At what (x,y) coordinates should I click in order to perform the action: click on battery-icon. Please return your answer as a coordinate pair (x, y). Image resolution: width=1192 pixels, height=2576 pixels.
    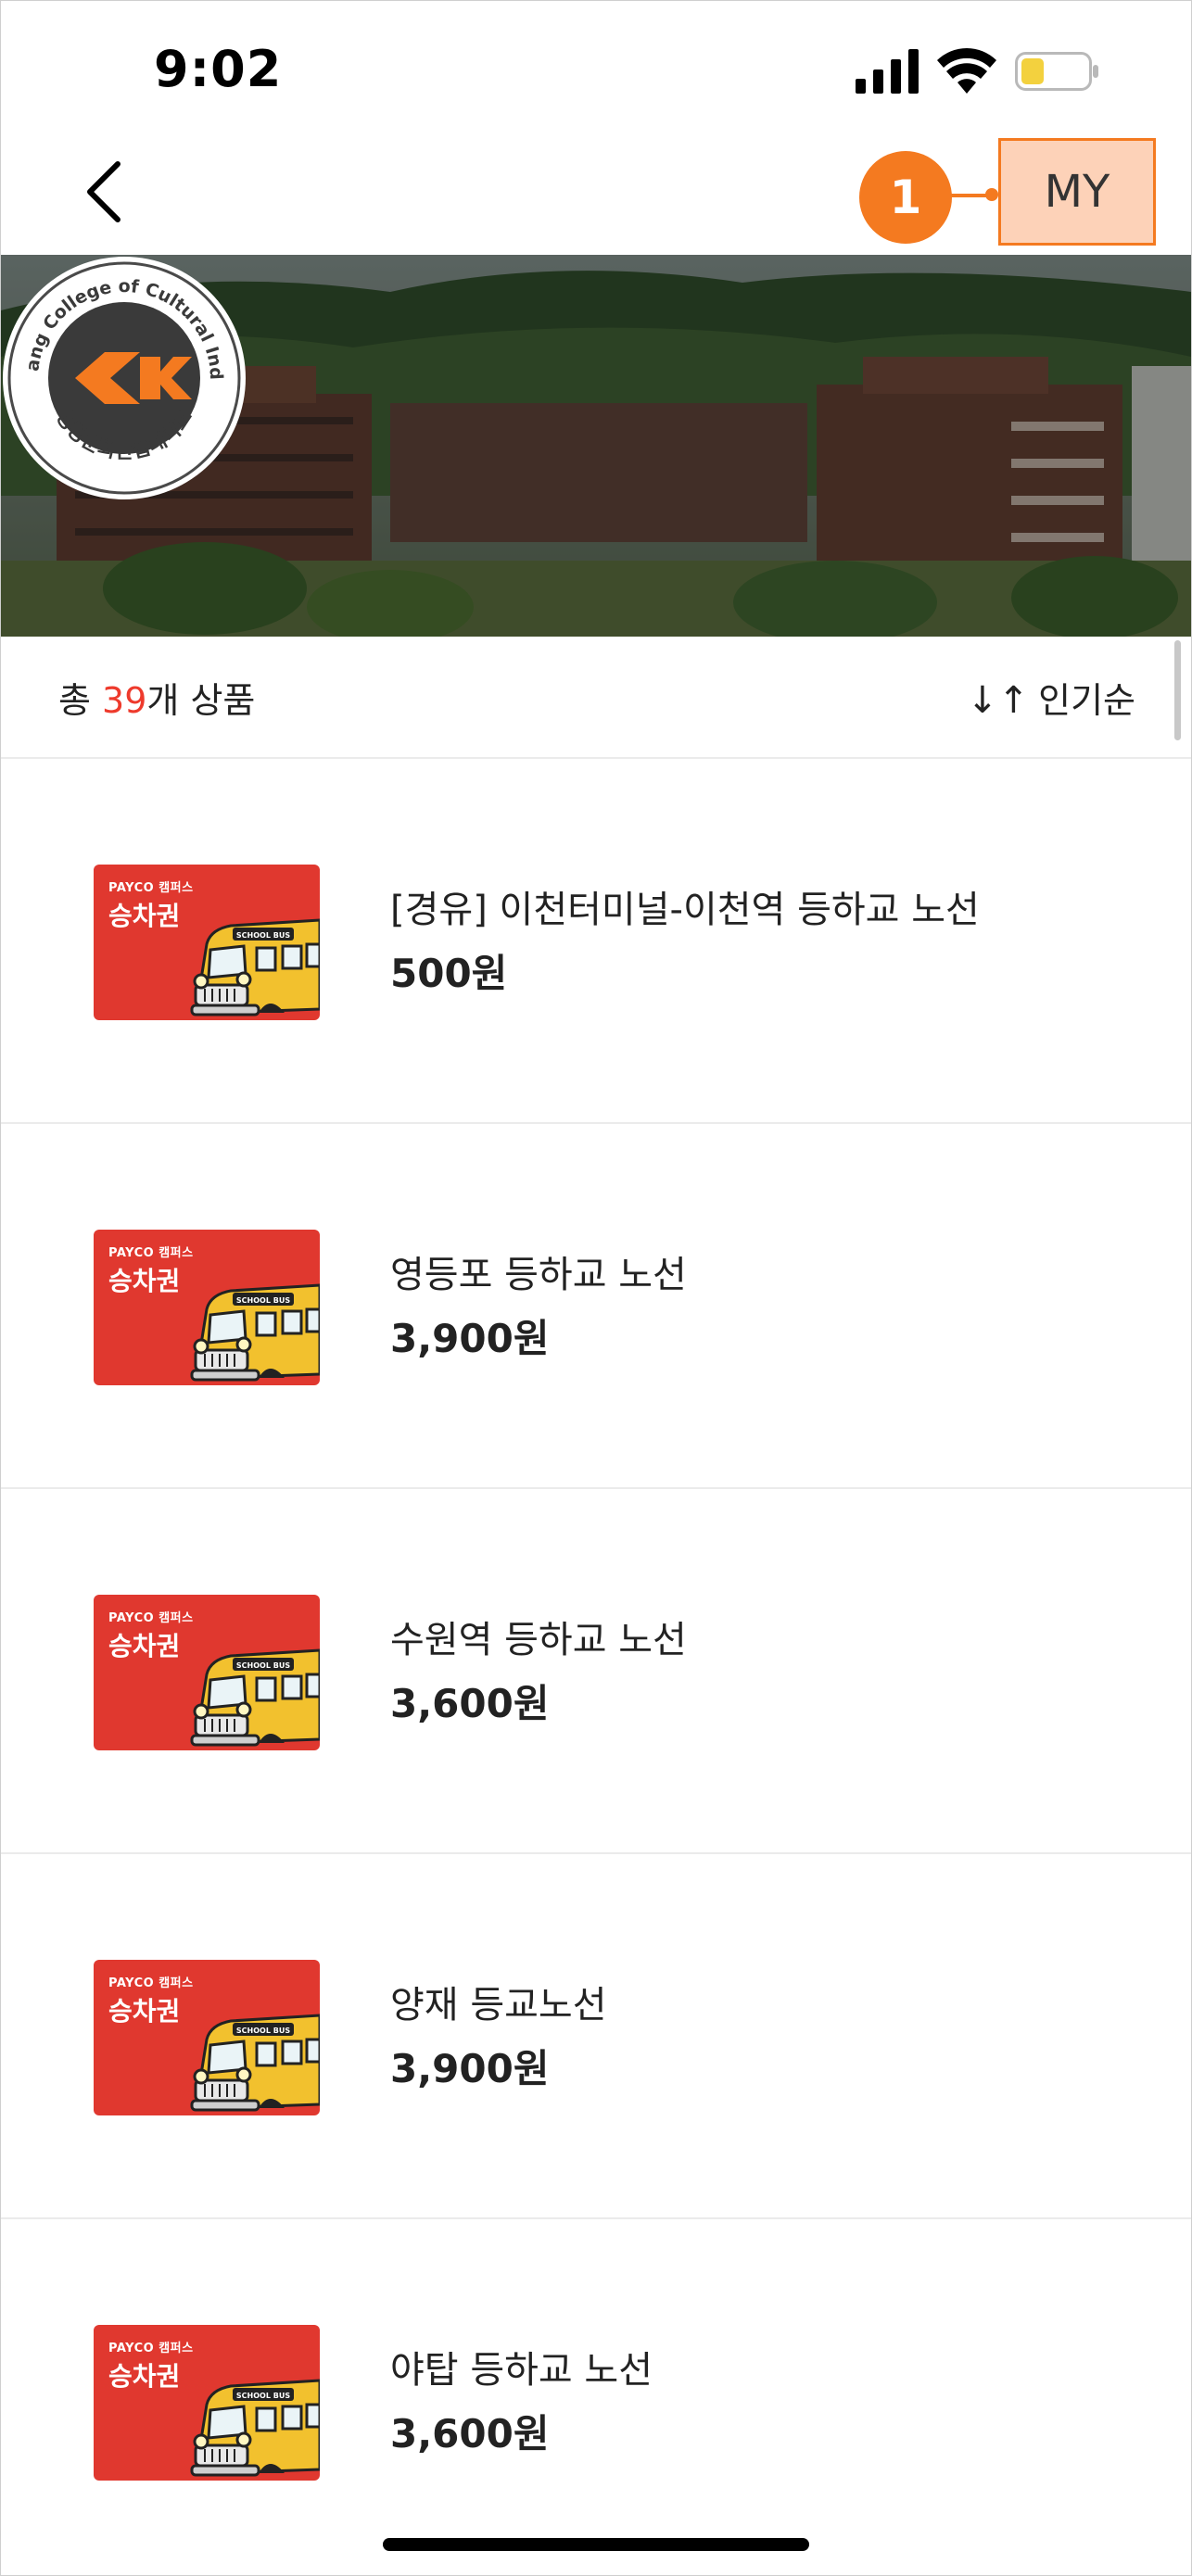
    Looking at the image, I should click on (1056, 72).